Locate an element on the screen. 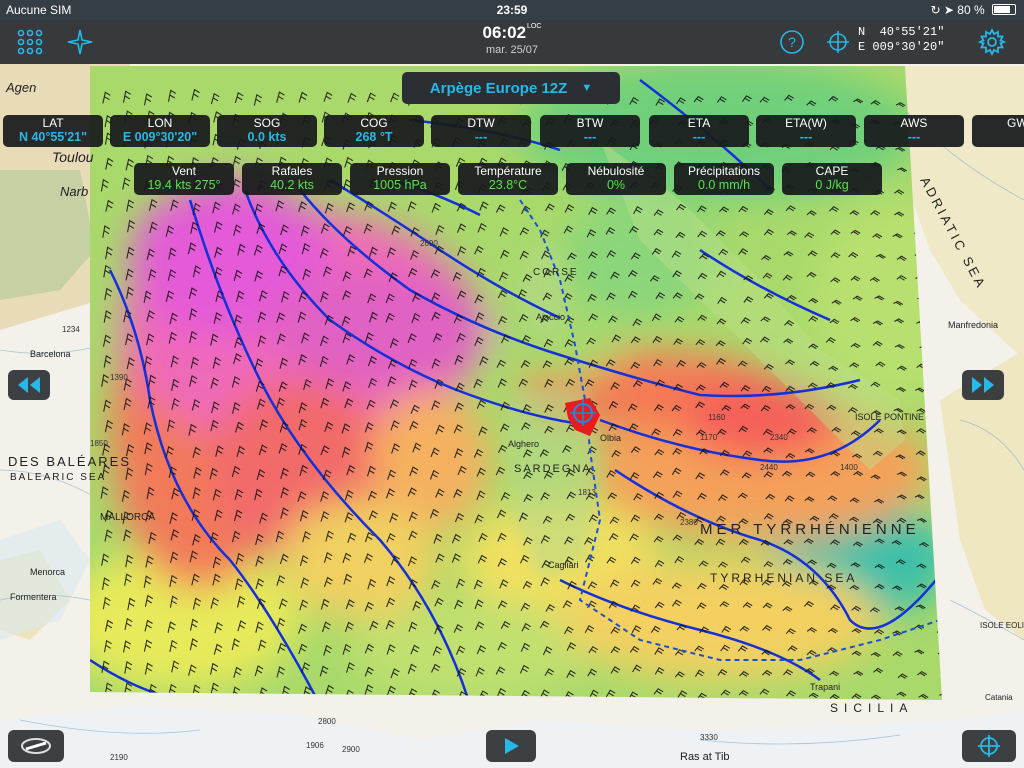  status-right: ↻ ➤ 80 % is located at coordinates (973, 10).